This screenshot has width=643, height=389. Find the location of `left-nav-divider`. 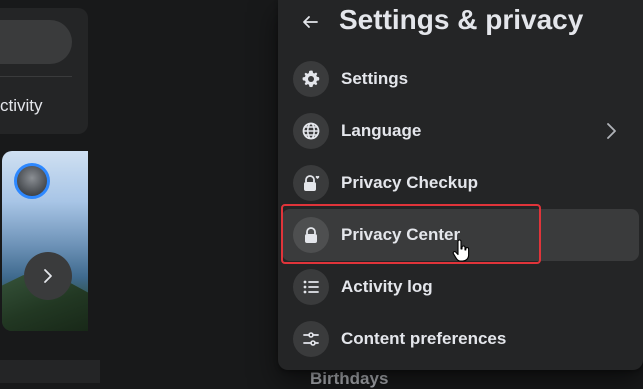

left-nav-divider is located at coordinates (36, 76).